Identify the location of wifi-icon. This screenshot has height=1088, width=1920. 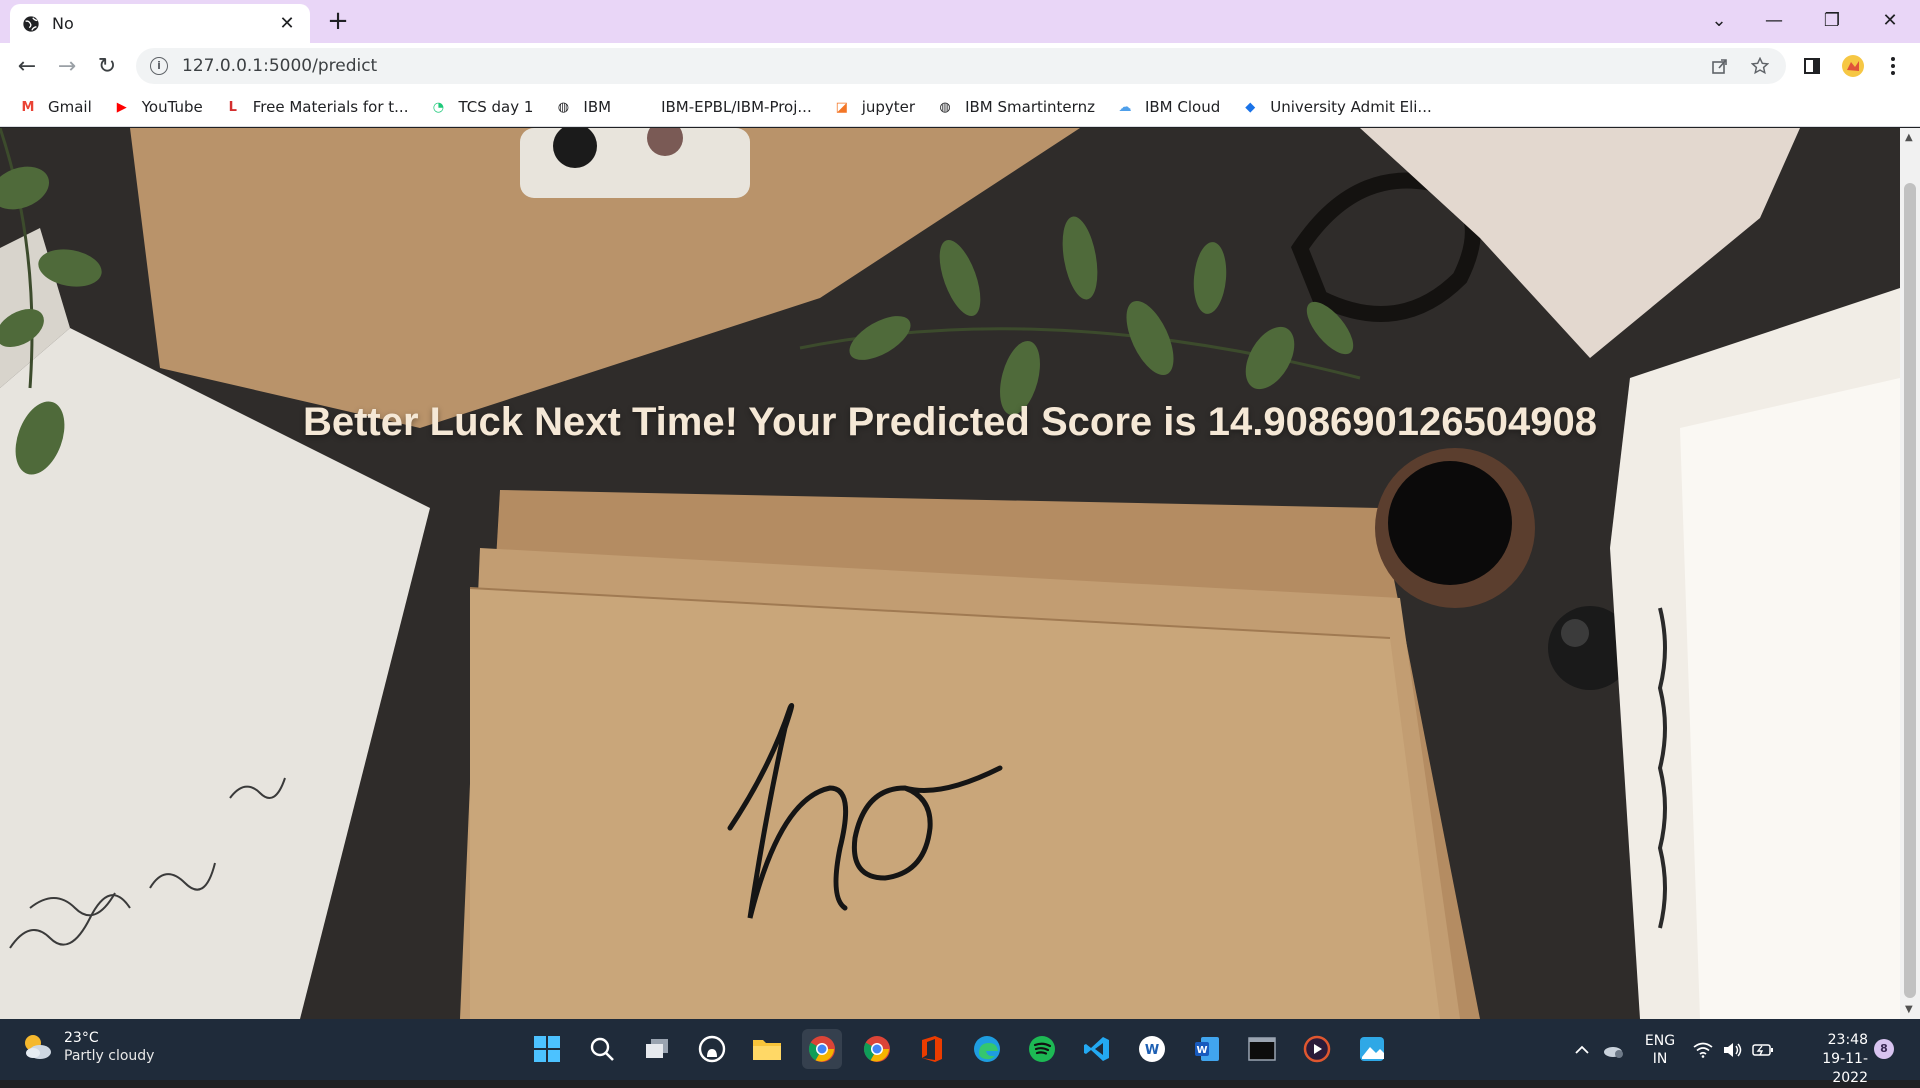
(1703, 1049).